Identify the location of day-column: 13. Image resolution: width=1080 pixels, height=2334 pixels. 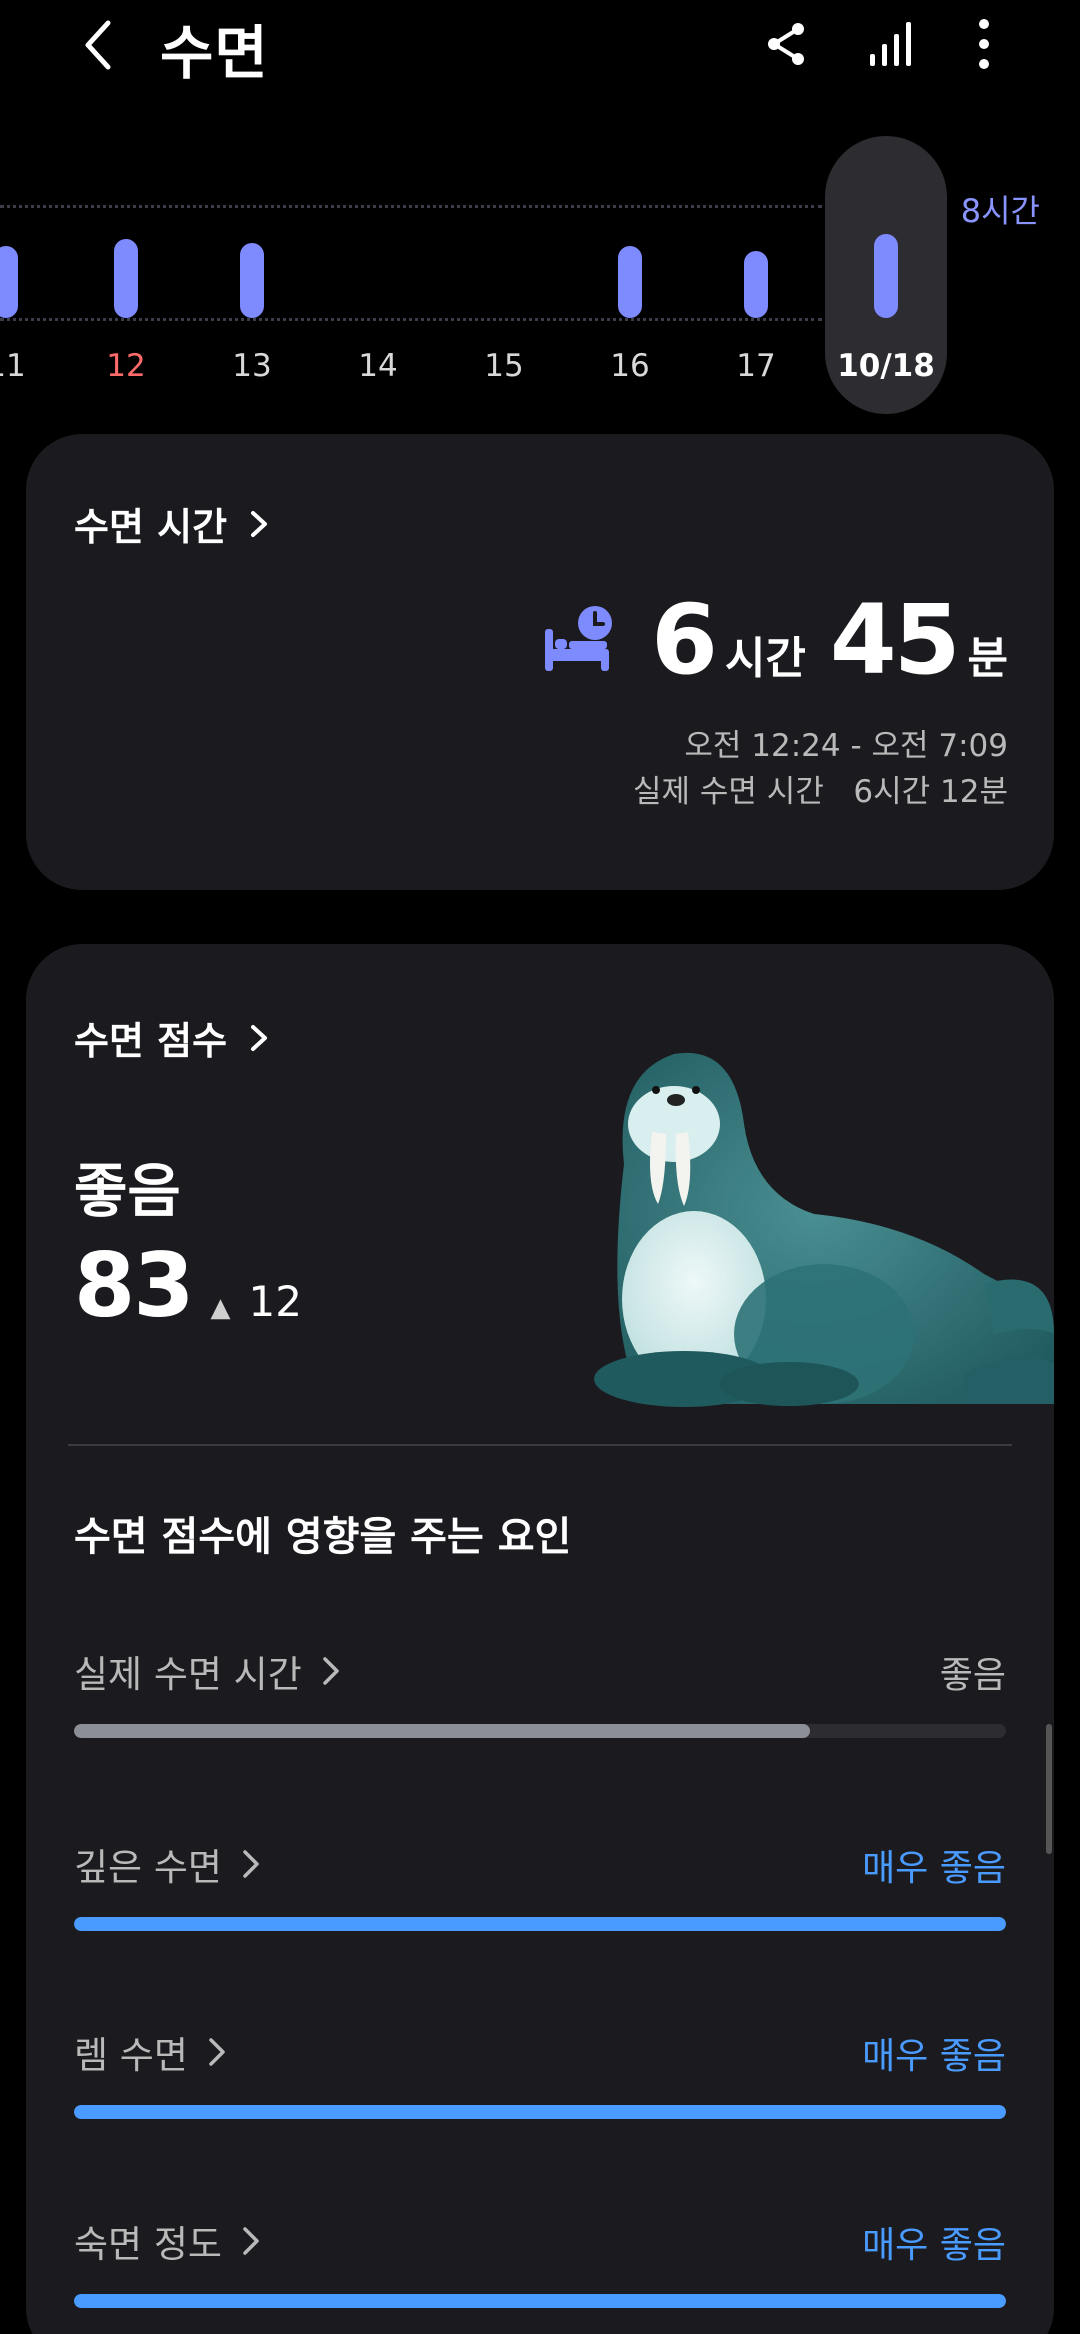
(252, 275).